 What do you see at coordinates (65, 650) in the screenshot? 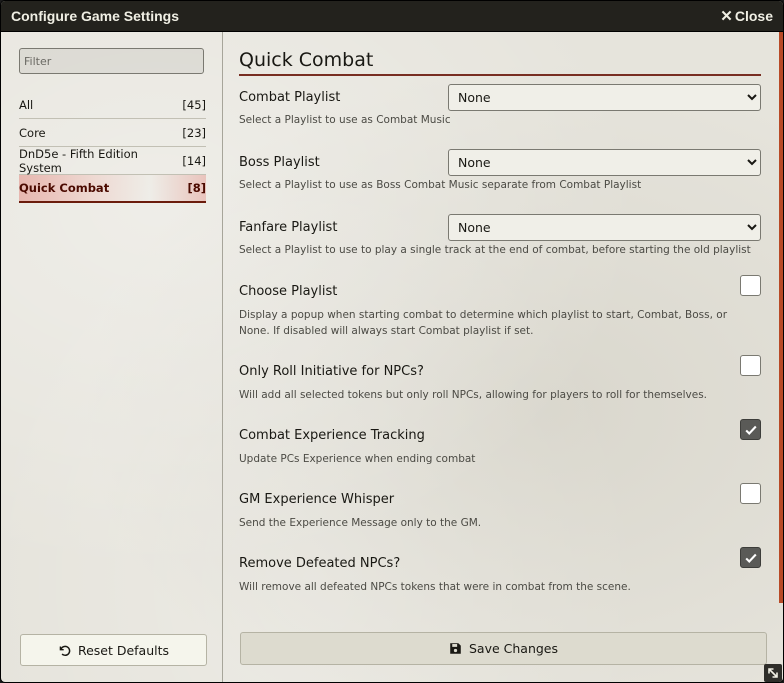
I see `undo-icon` at bounding box center [65, 650].